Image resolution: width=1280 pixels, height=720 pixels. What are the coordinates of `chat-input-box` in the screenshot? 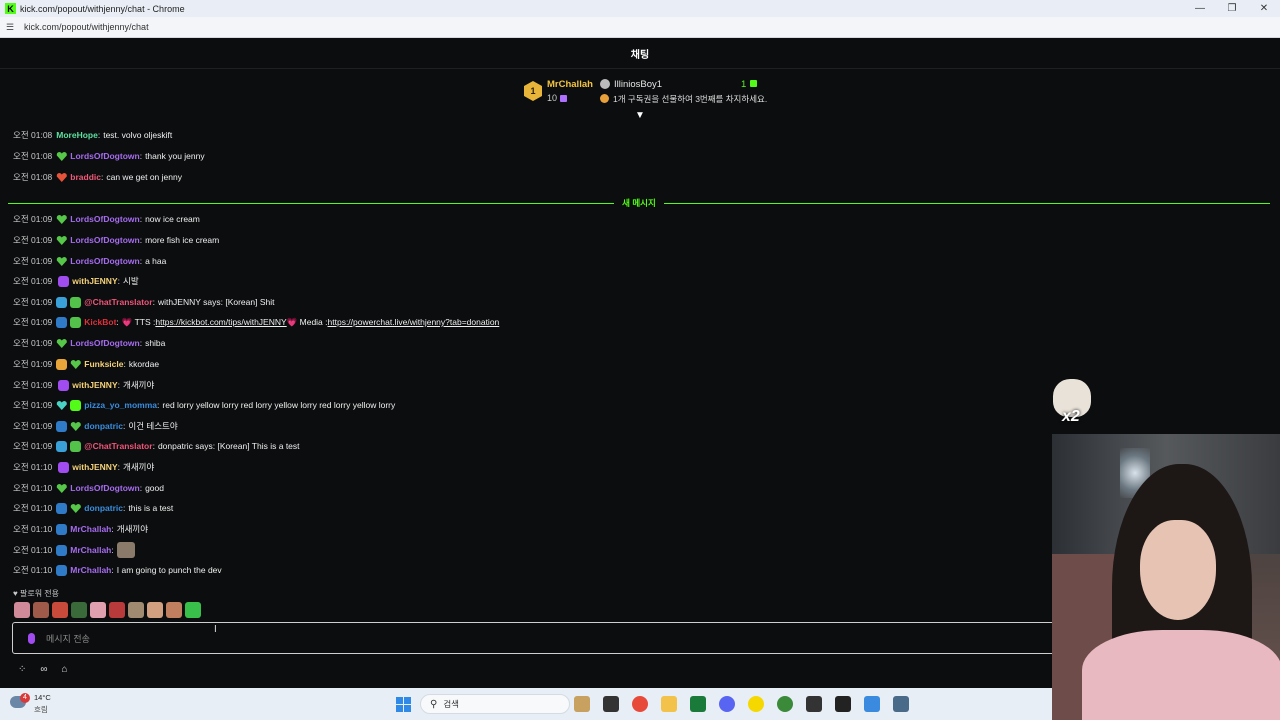 It's located at (536, 638).